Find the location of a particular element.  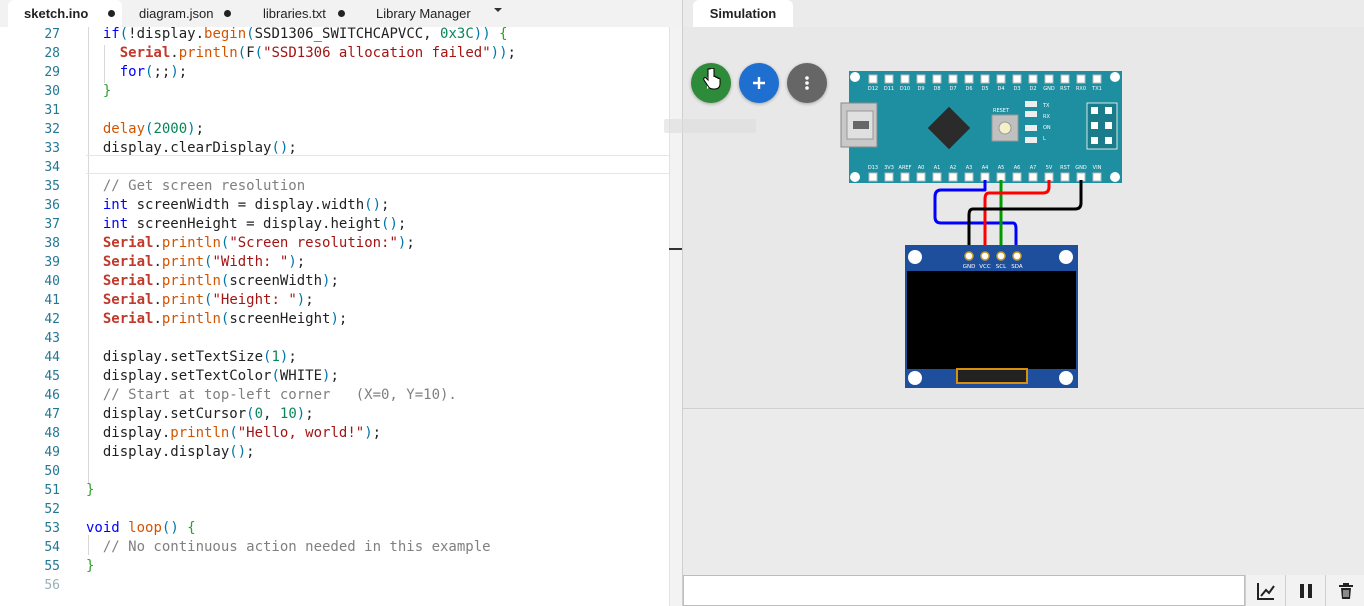

plotter-button is located at coordinates (1265, 590).